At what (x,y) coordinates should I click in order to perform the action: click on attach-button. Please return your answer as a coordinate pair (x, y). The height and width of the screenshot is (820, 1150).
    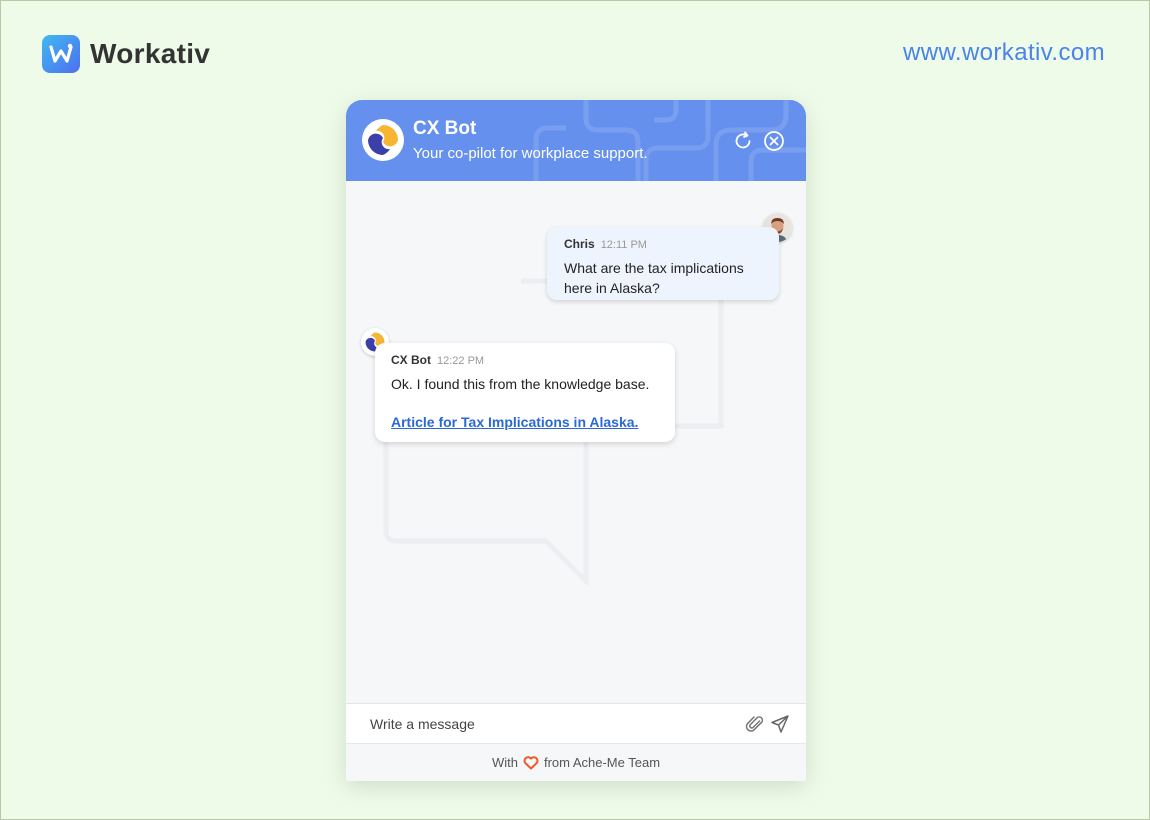
    Looking at the image, I should click on (755, 724).